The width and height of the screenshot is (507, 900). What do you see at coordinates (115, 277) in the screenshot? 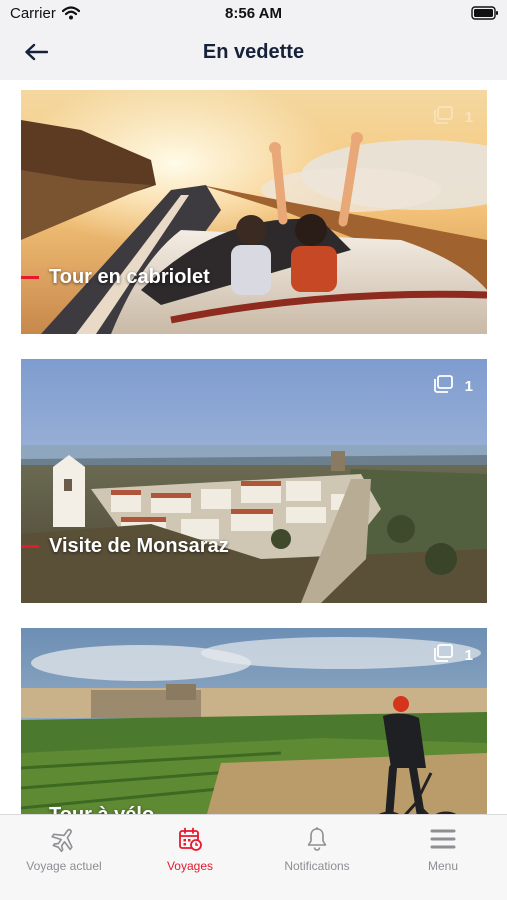
I see `card-title: Tour en cabriolet` at bounding box center [115, 277].